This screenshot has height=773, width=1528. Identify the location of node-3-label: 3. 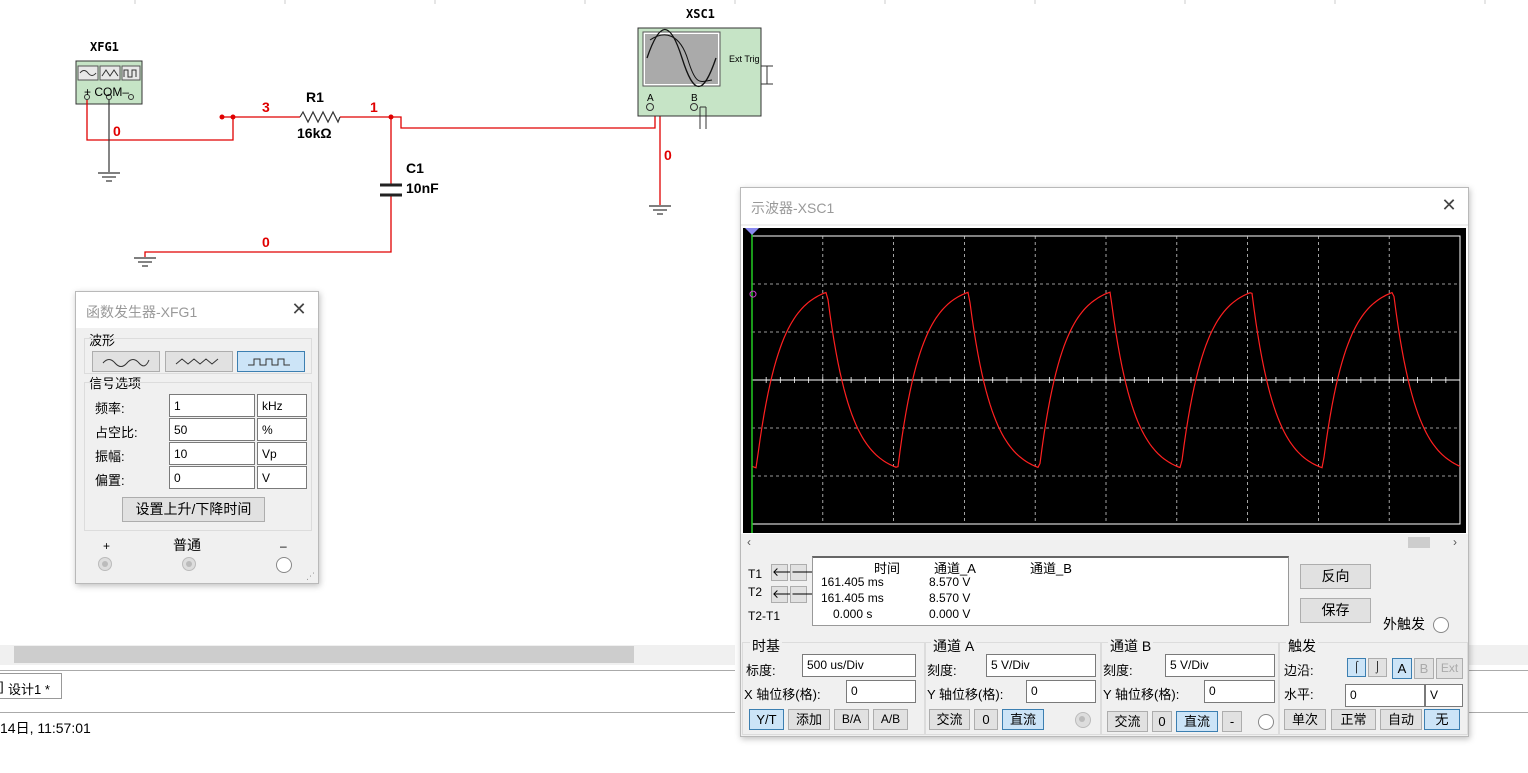
(266, 107).